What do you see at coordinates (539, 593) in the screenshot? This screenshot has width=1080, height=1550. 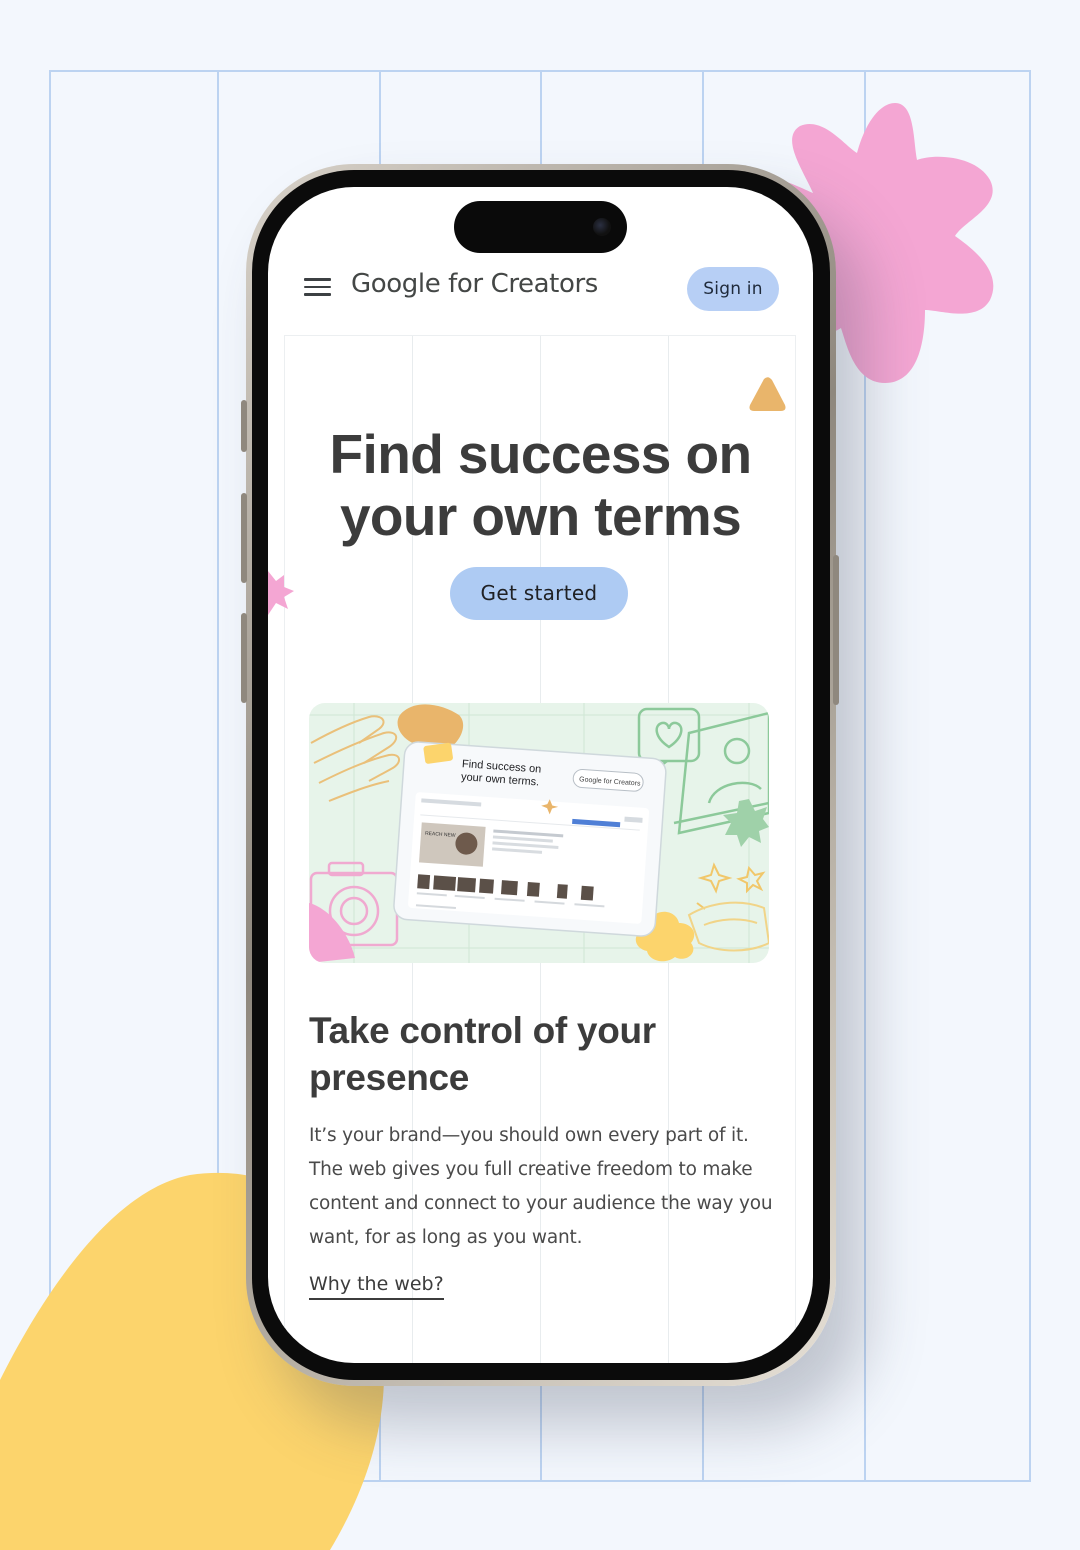 I see `get-started-button: Get started` at bounding box center [539, 593].